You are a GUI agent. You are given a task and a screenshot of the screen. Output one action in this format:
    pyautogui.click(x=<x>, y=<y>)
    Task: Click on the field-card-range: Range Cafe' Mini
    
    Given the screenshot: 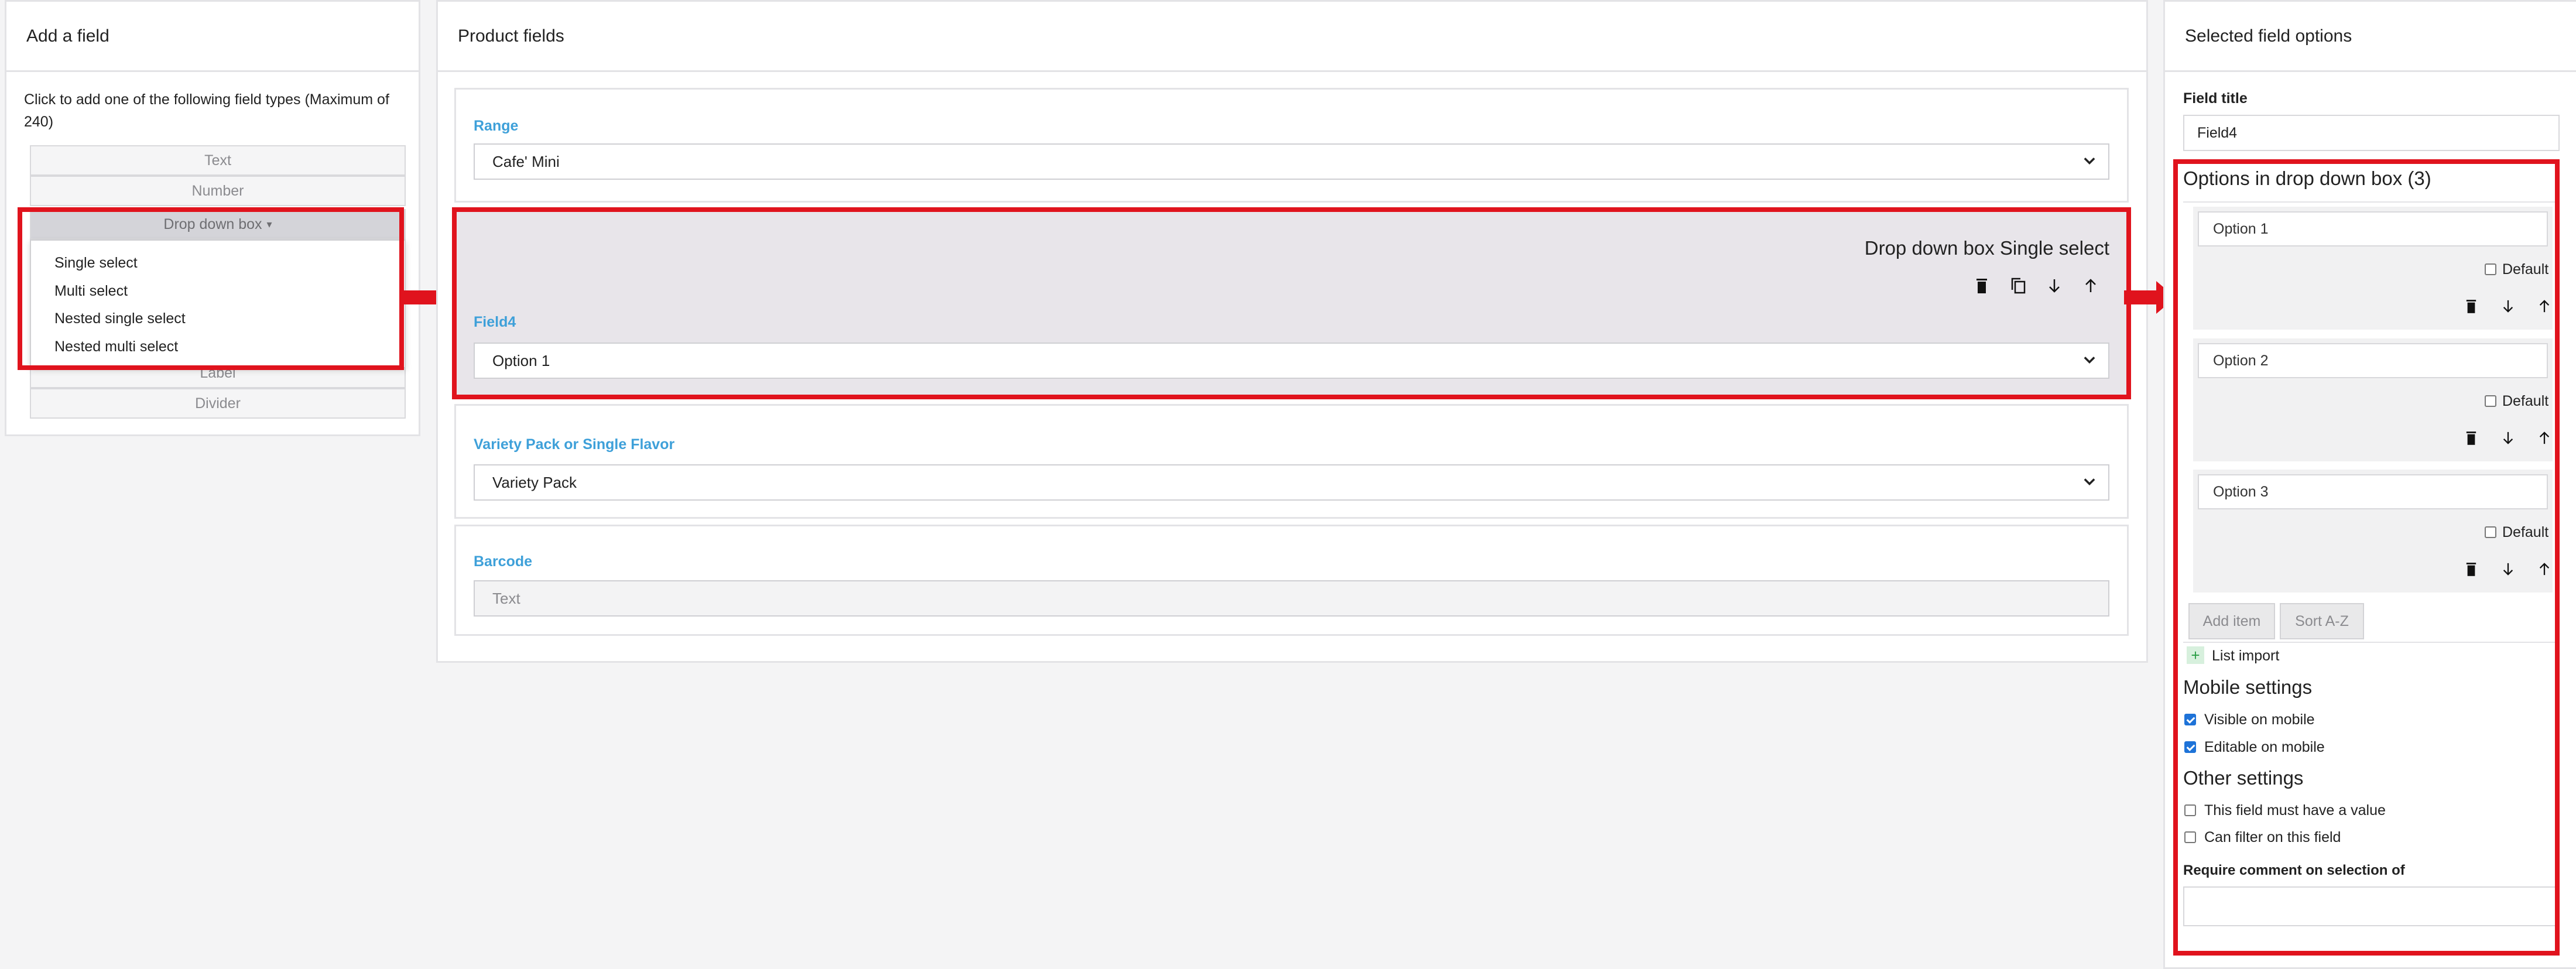 What is the action you would take?
    pyautogui.click(x=1291, y=146)
    